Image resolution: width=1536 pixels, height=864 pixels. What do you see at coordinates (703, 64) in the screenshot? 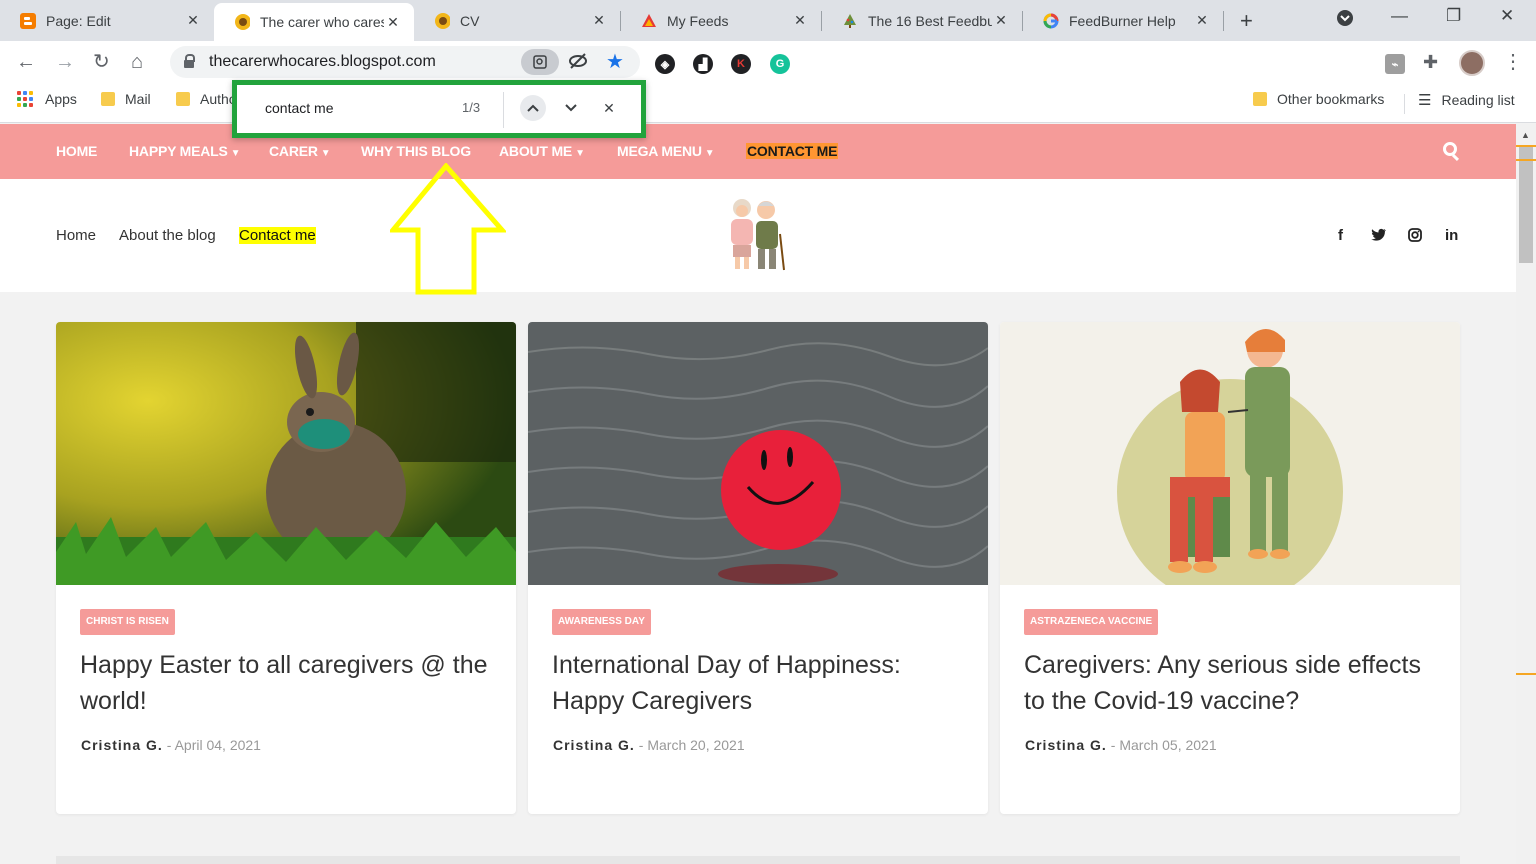
I see `extension-chart-icon: ▟` at bounding box center [703, 64].